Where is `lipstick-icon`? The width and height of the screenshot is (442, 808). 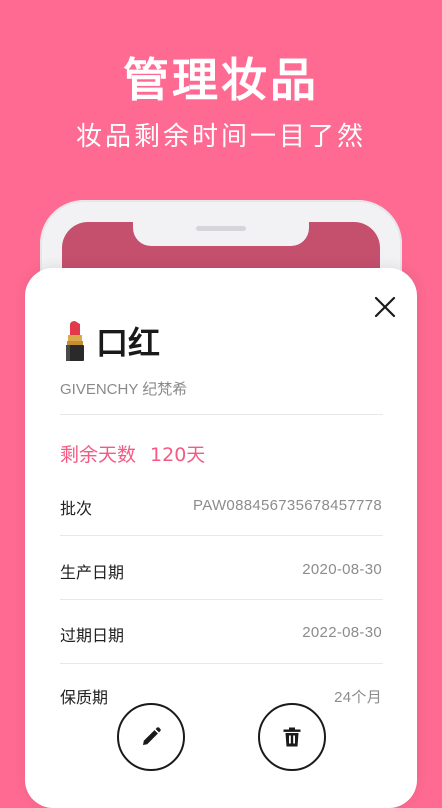 lipstick-icon is located at coordinates (75, 341).